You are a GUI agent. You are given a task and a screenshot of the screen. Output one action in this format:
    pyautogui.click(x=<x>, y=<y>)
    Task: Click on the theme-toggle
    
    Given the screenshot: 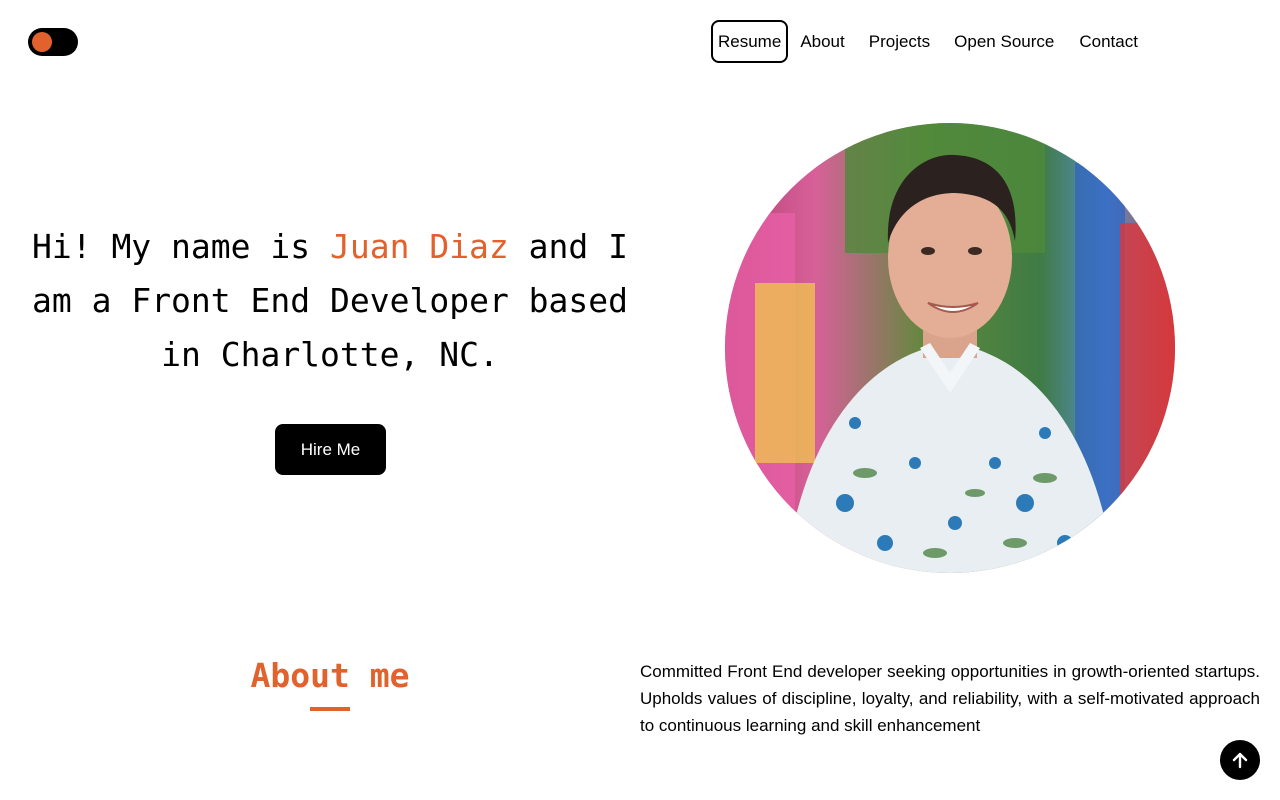 What is the action you would take?
    pyautogui.click(x=53, y=42)
    